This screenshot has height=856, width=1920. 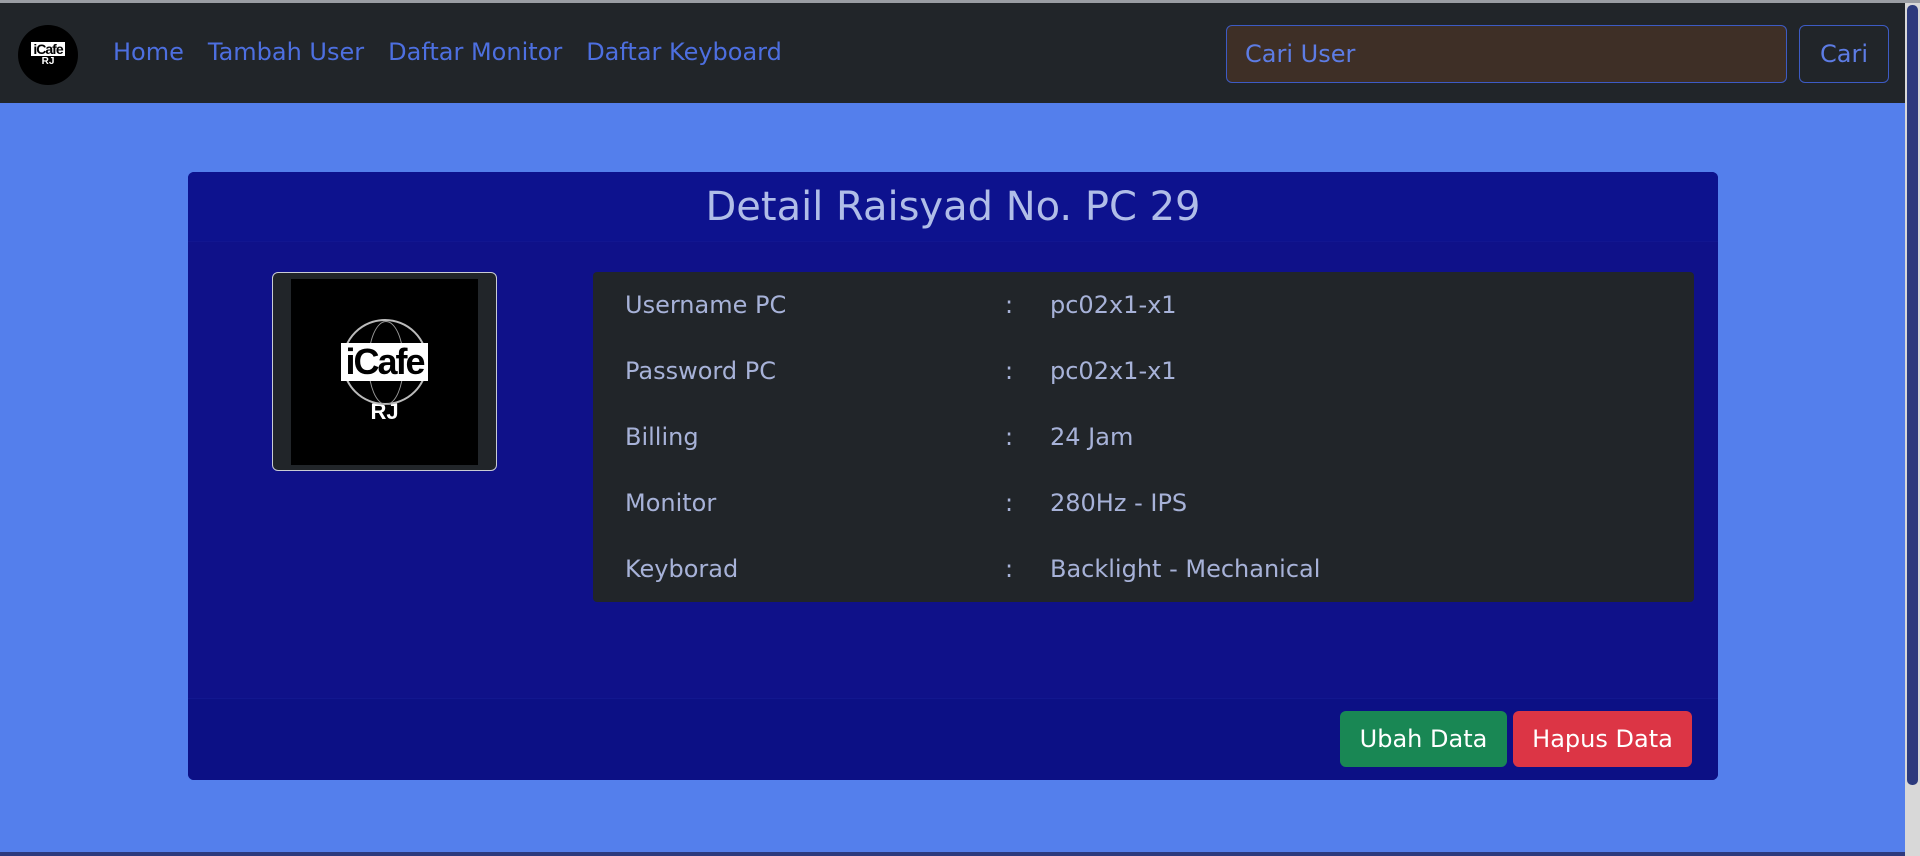 What do you see at coordinates (1423, 739) in the screenshot?
I see `edit-button: Ubah Data` at bounding box center [1423, 739].